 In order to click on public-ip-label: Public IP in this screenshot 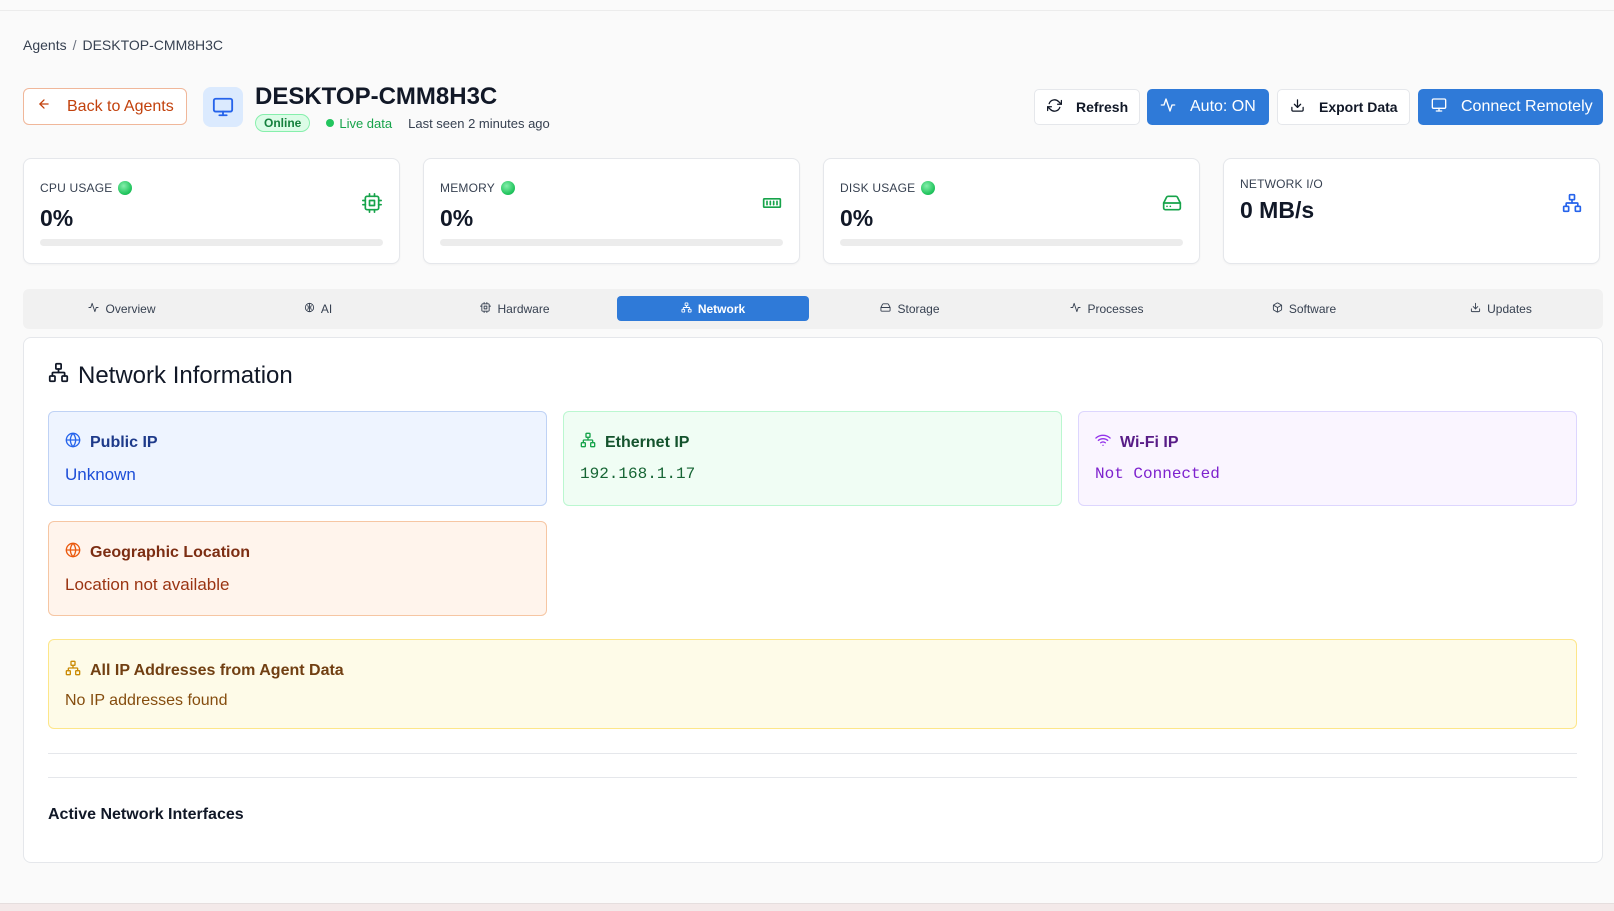, I will do `click(124, 442)`.